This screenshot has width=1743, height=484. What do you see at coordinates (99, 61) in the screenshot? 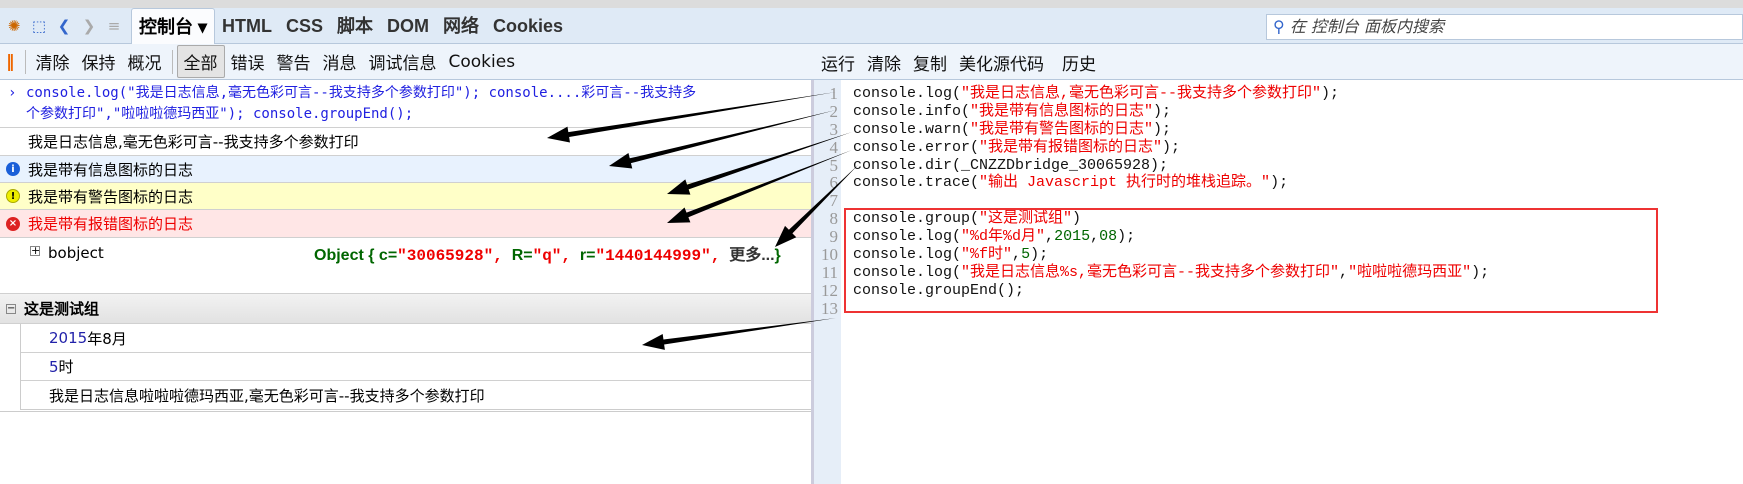
I see `persist-button: 保持` at bounding box center [99, 61].